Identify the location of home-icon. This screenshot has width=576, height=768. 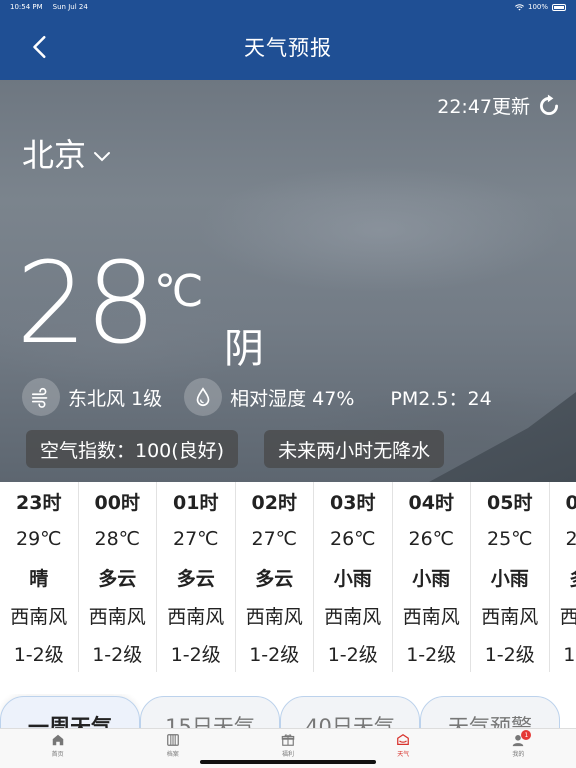
(57, 740).